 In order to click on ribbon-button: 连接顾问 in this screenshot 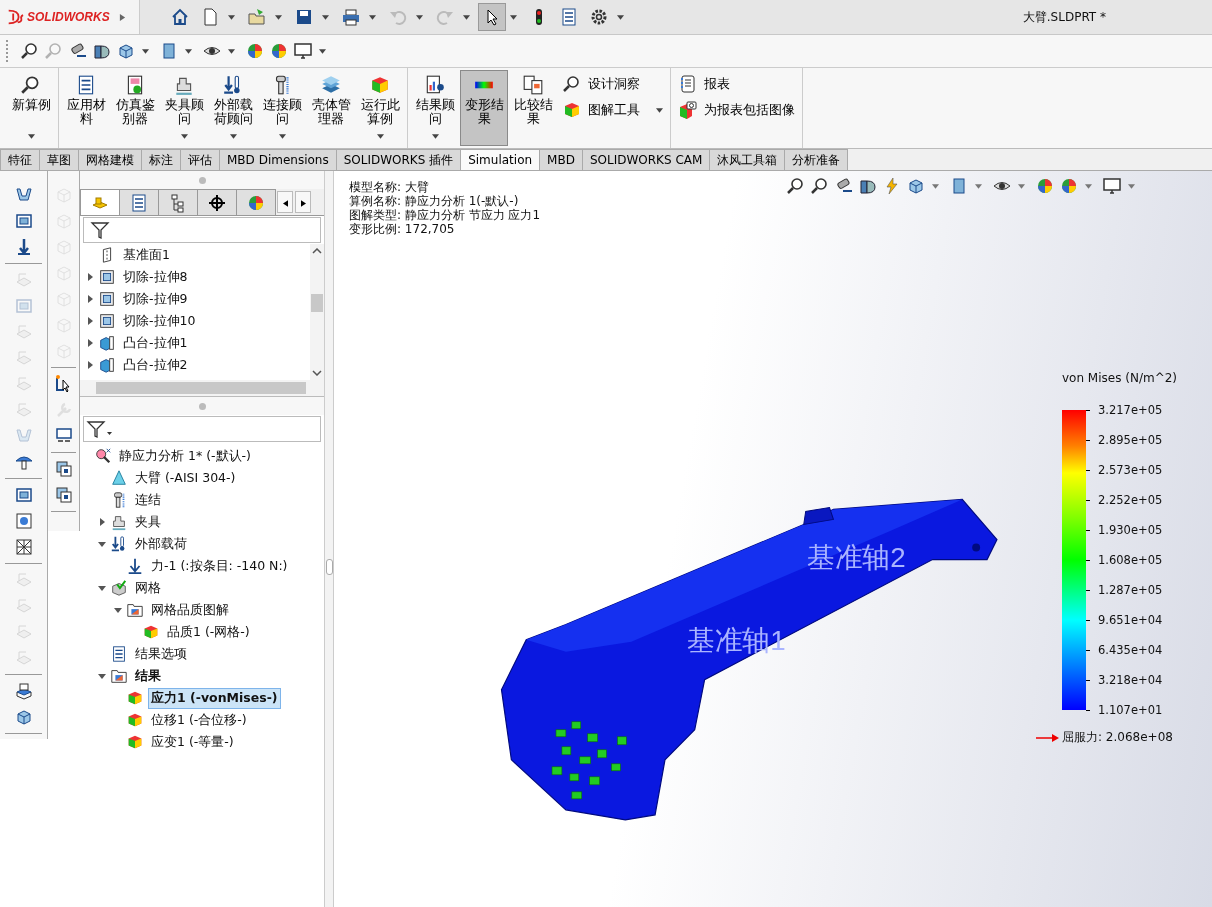, I will do `click(282, 108)`.